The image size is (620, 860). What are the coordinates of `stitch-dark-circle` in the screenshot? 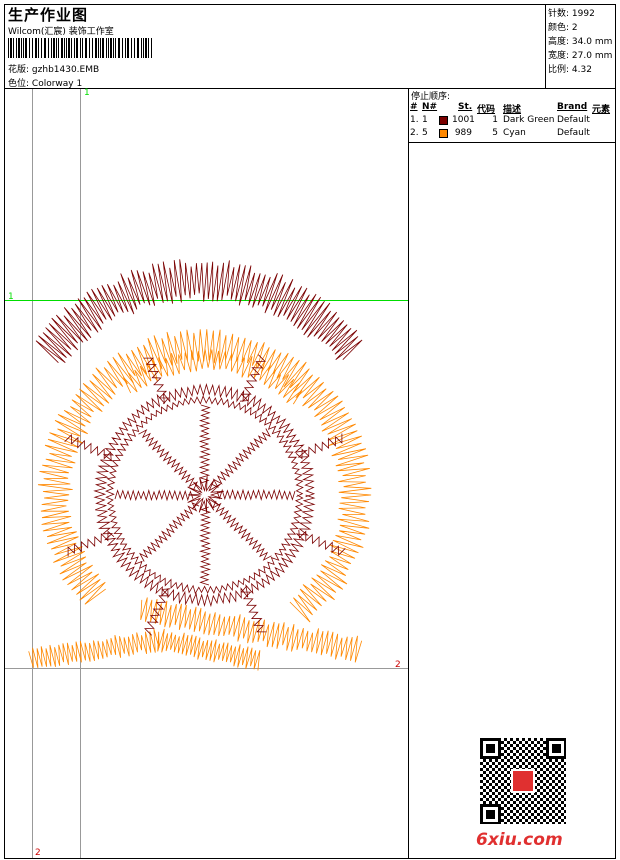 It's located at (204, 495).